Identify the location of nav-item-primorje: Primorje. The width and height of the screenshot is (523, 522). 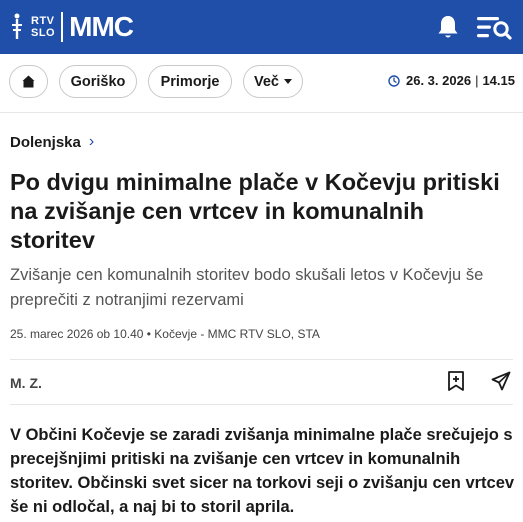
(190, 81).